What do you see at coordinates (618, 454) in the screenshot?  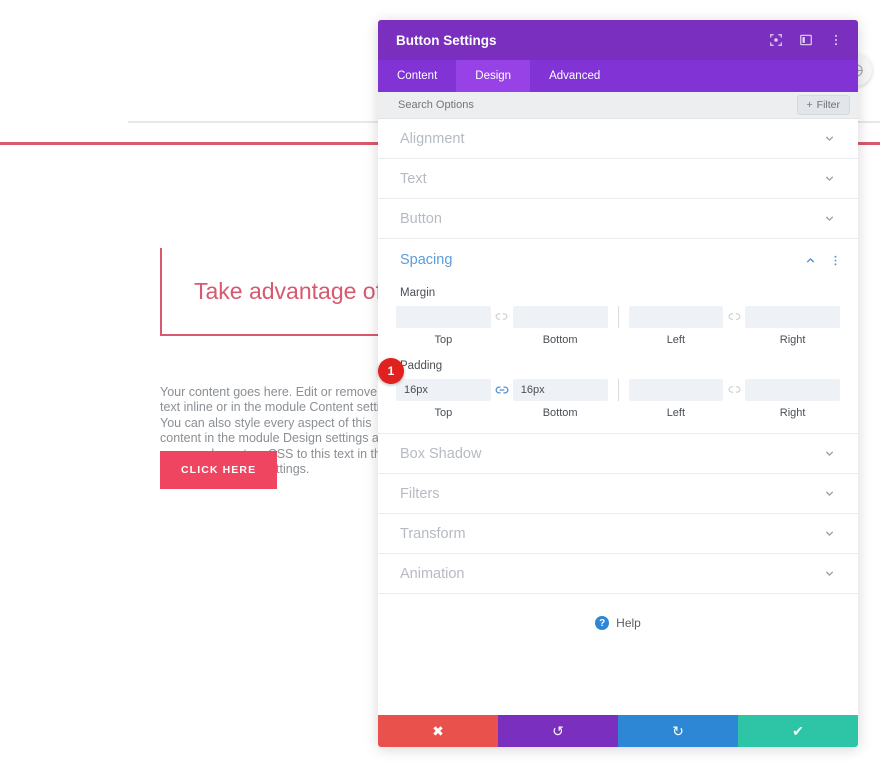 I see `section-box-shadow: Box Shadow` at bounding box center [618, 454].